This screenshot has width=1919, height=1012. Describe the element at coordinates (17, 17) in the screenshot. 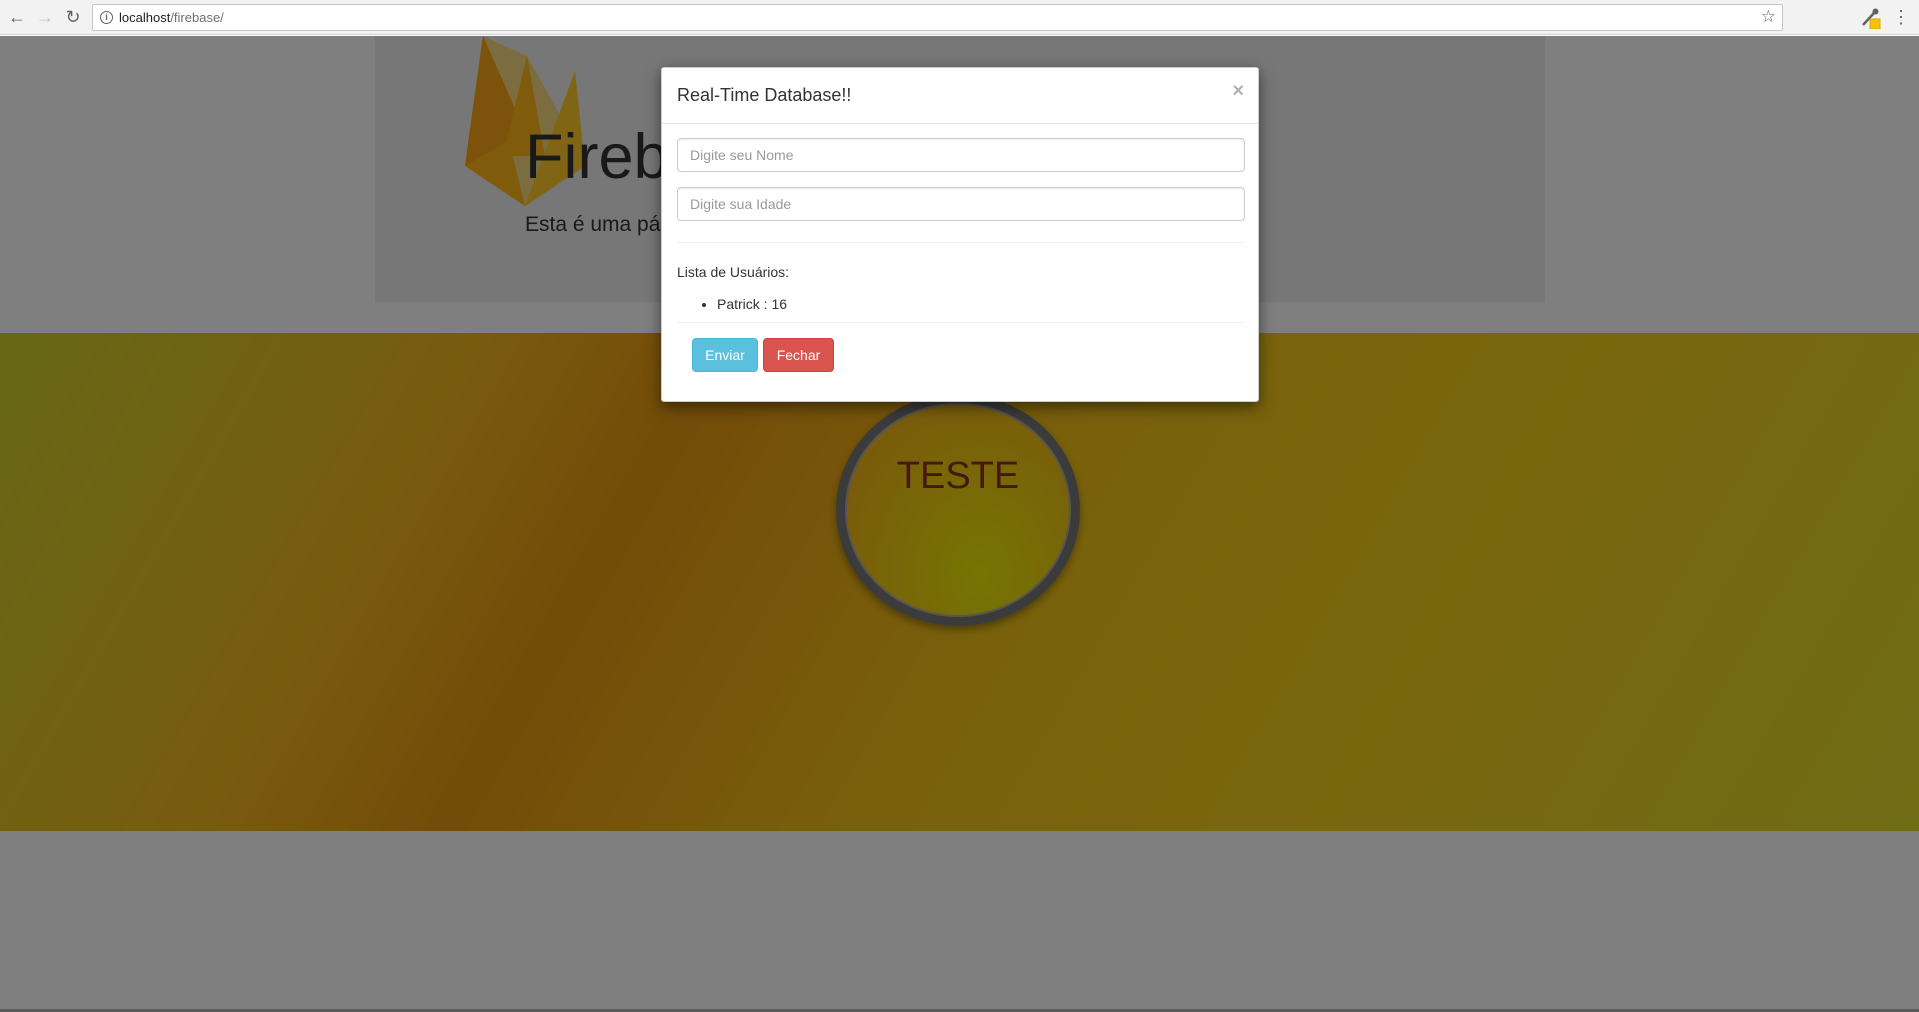

I see `back-arrow-icon: ←` at that location.